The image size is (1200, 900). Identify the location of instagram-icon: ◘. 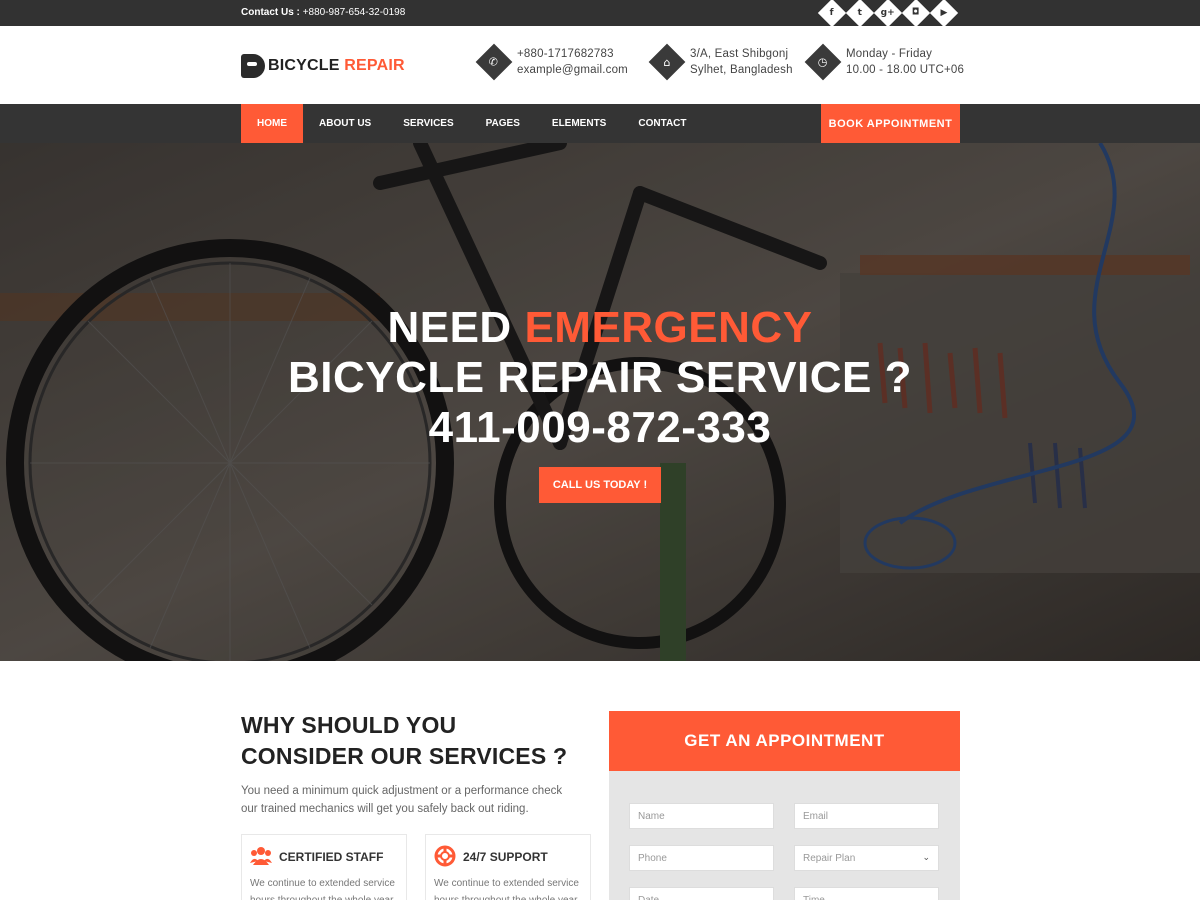
(916, 14).